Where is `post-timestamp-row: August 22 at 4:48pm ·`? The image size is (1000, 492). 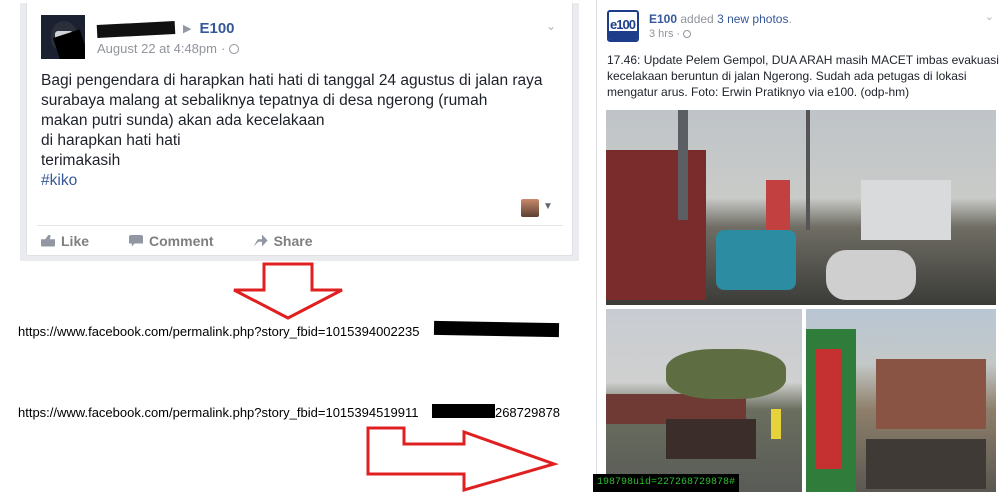 post-timestamp-row: August 22 at 4:48pm · is located at coordinates (168, 48).